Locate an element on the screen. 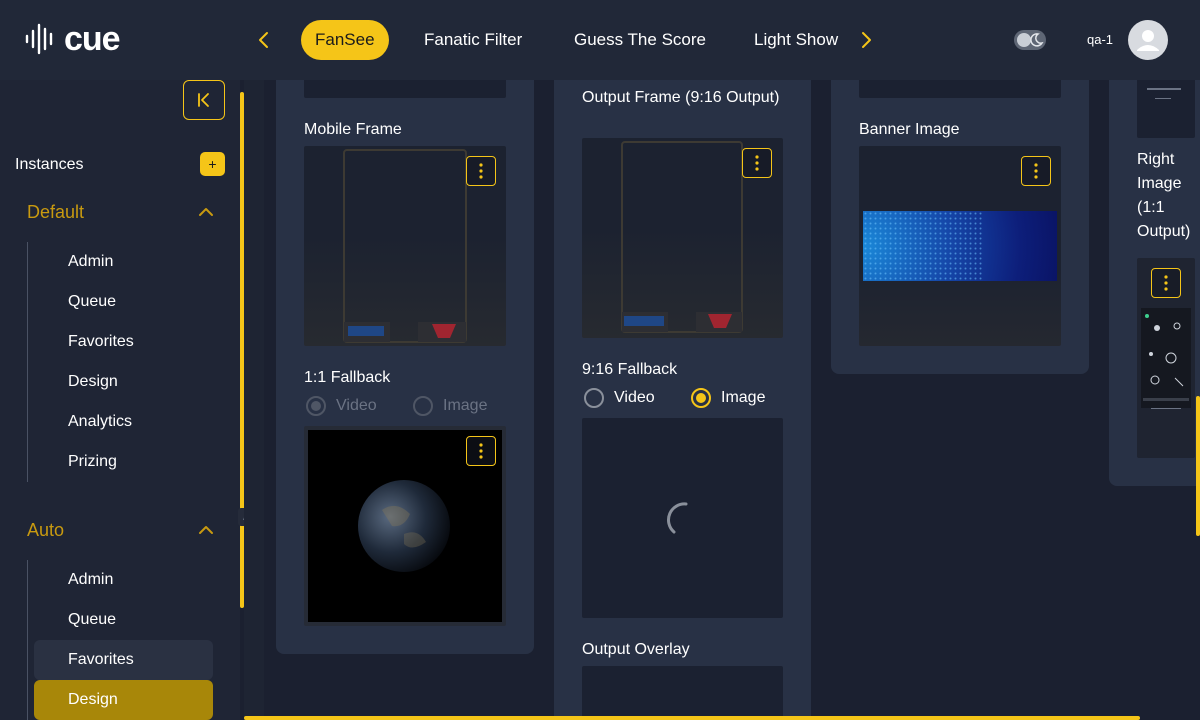 The width and height of the screenshot is (1200, 720). output-frame-label: Output Frame (9:16 Output) is located at coordinates (681, 97).